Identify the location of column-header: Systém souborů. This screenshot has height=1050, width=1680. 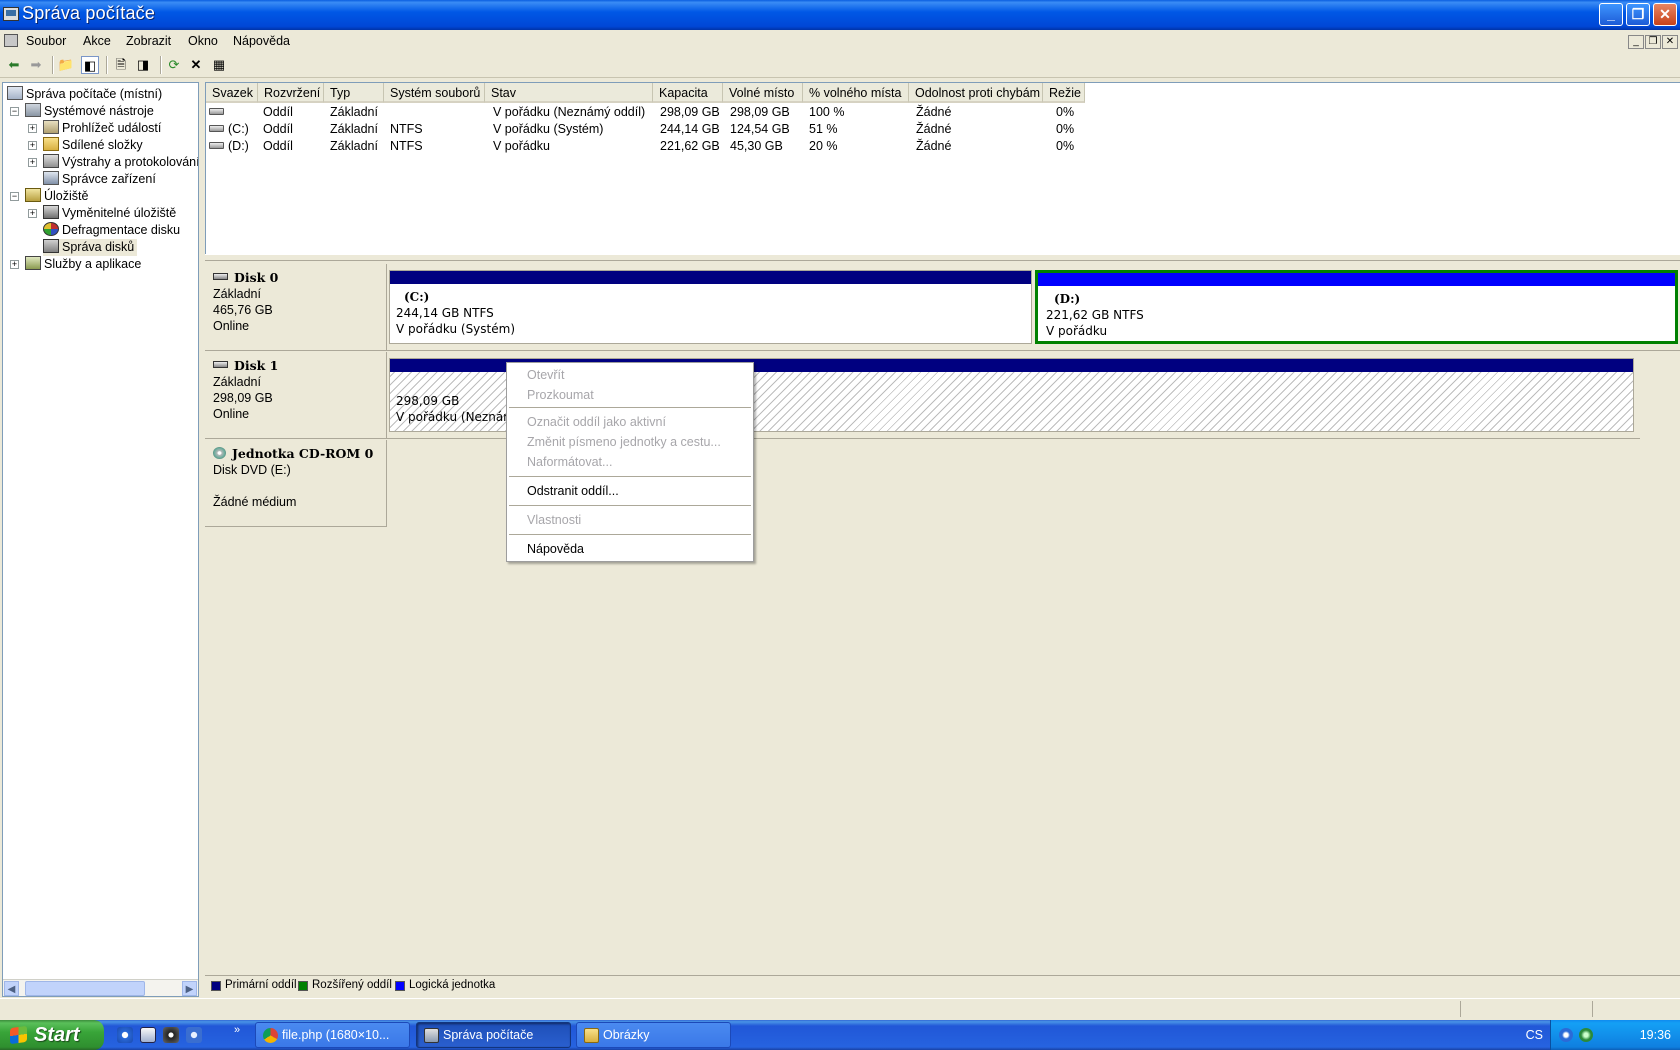
(434, 93).